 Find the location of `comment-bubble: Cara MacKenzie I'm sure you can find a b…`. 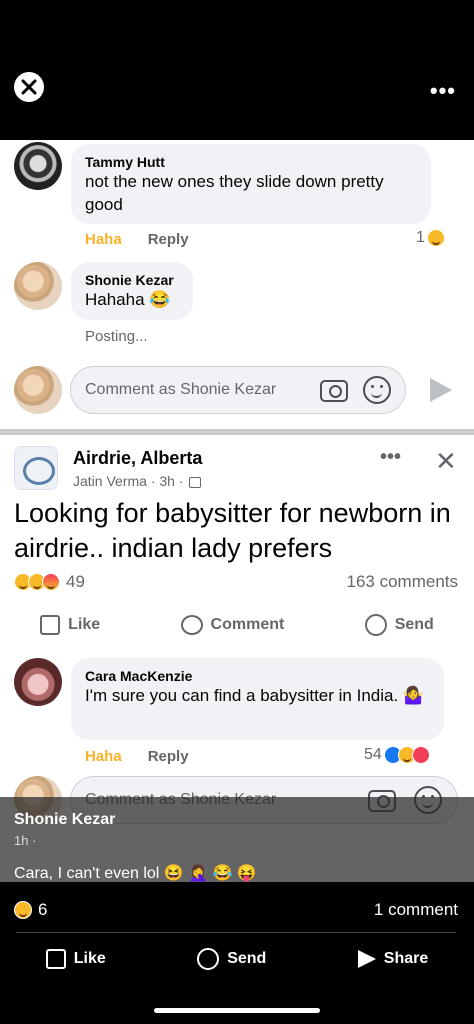

comment-bubble: Cara MacKenzie I'm sure you can find a b… is located at coordinates (257, 699).